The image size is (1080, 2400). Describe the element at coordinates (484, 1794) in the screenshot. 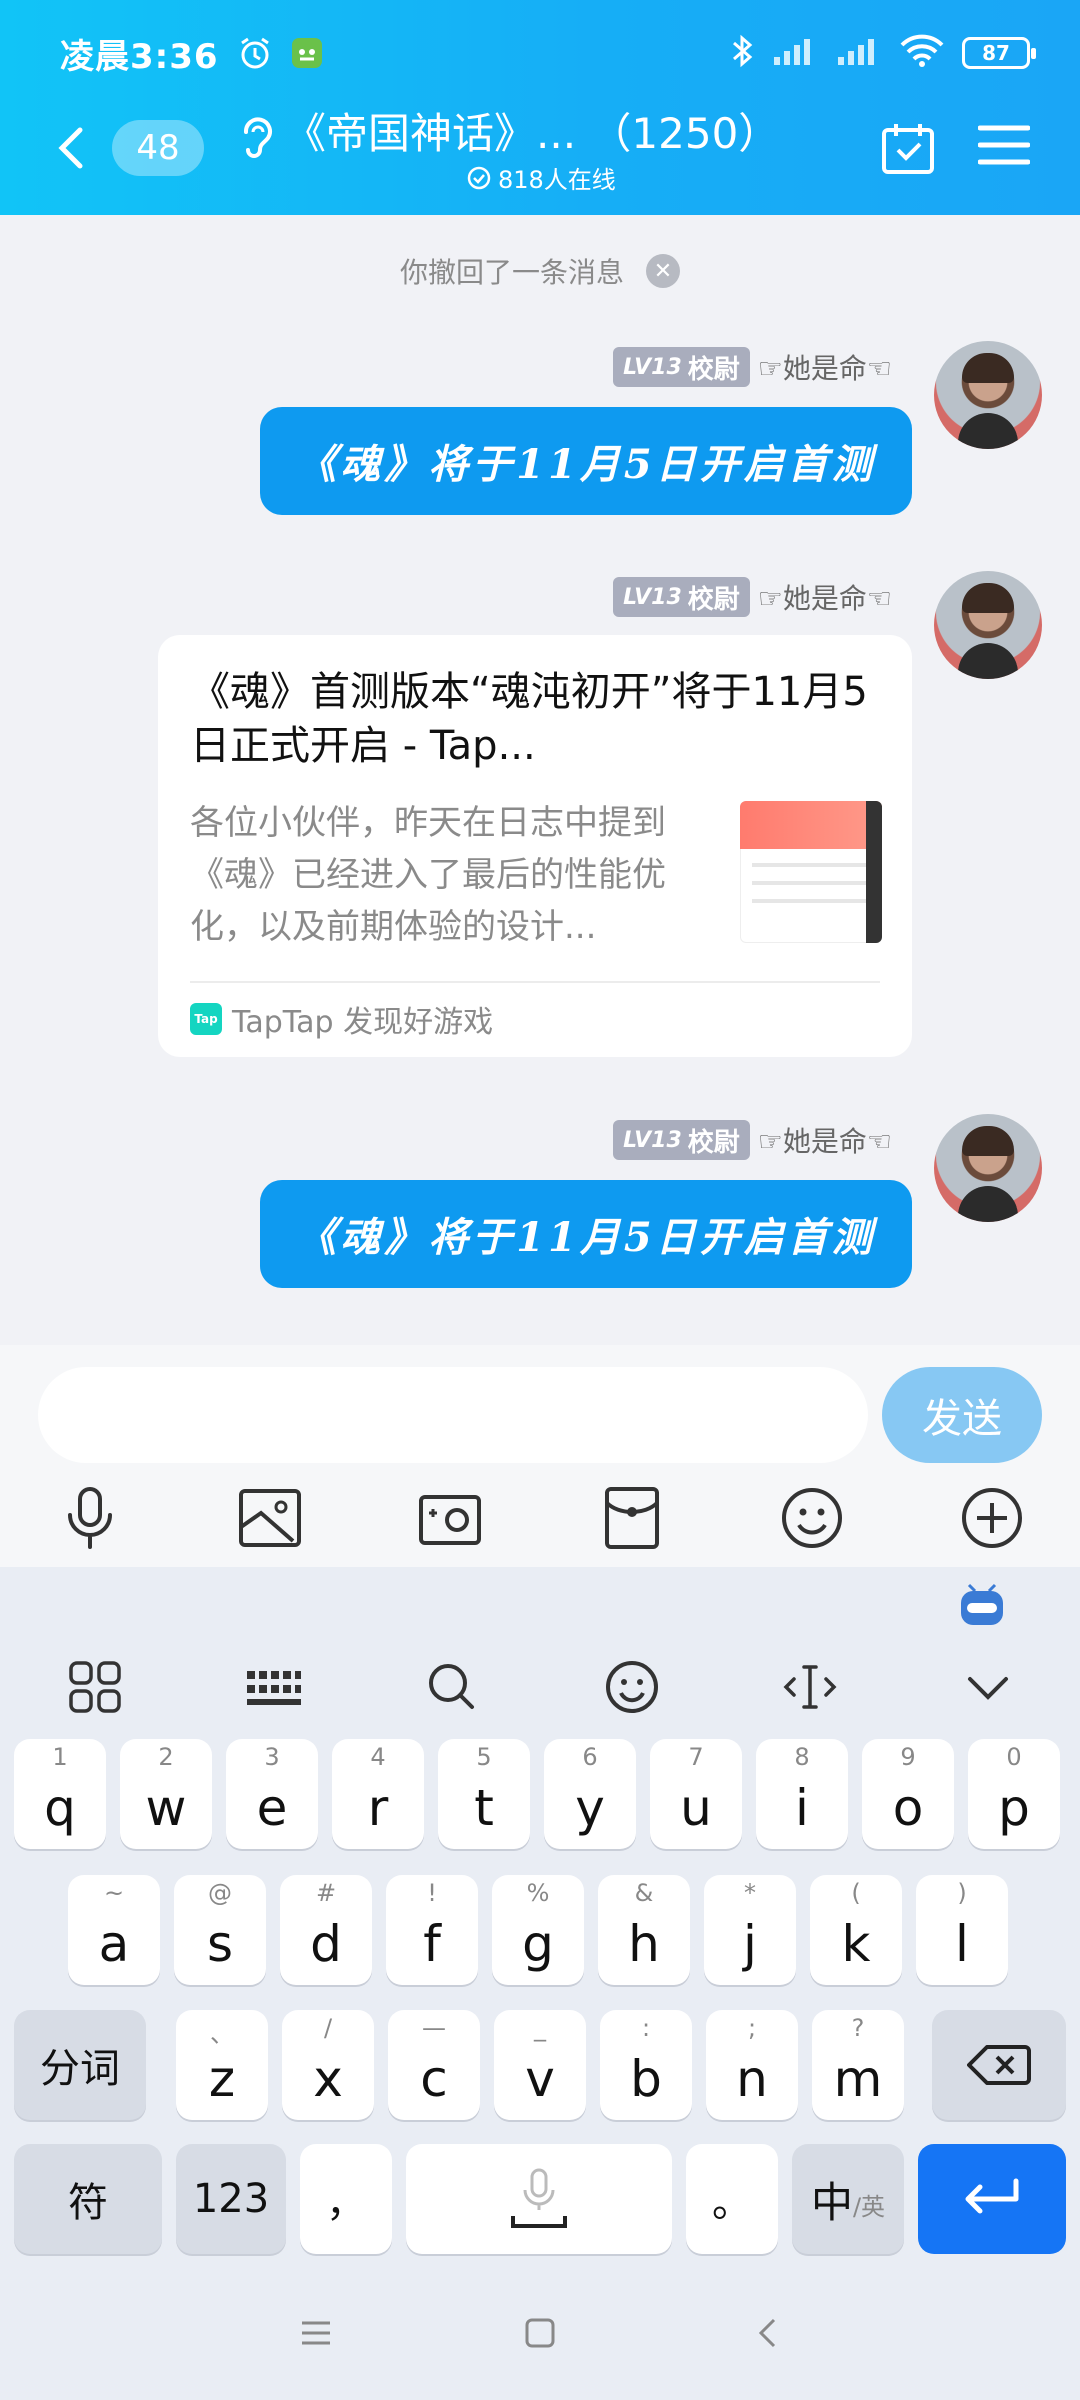

I see `key-t: 5t` at that location.